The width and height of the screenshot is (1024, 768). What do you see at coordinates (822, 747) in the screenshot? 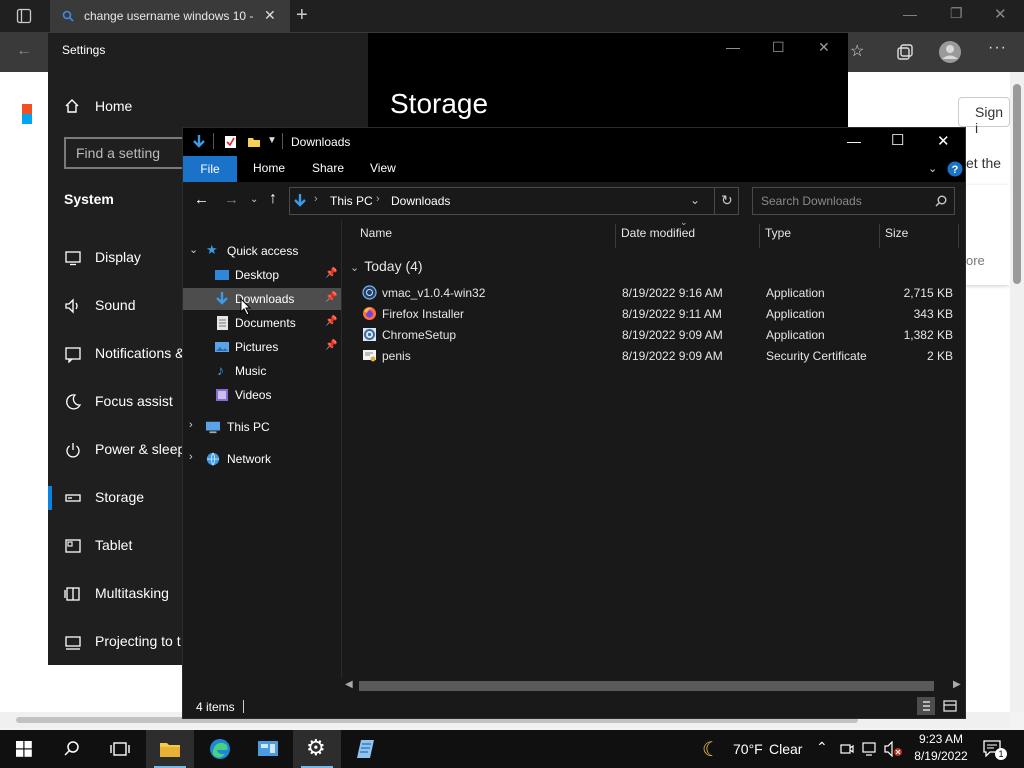
I see `show-hidden-icons-icon: ⌃` at bounding box center [822, 747].